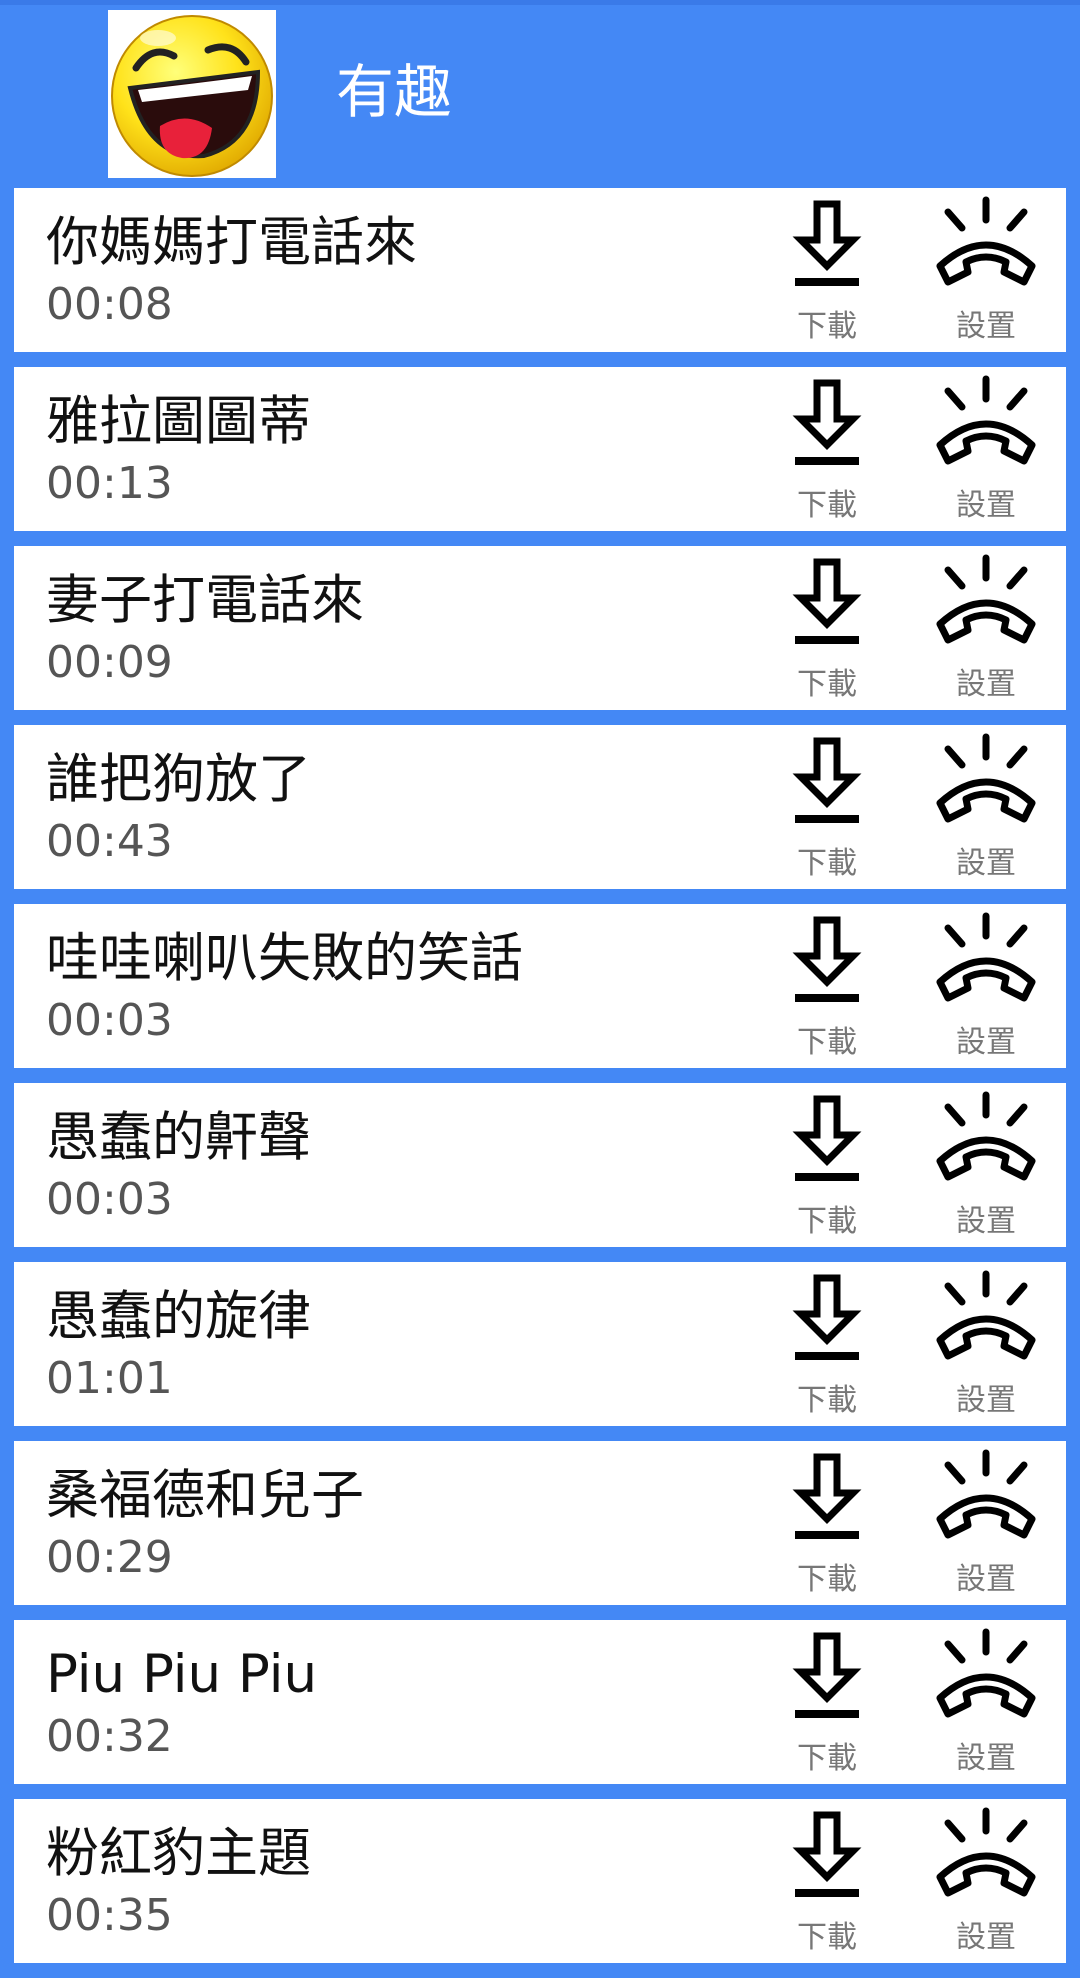 This screenshot has height=1978, width=1080. Describe the element at coordinates (109, 304) in the screenshot. I see `ringtone-duration: 00:08` at that location.